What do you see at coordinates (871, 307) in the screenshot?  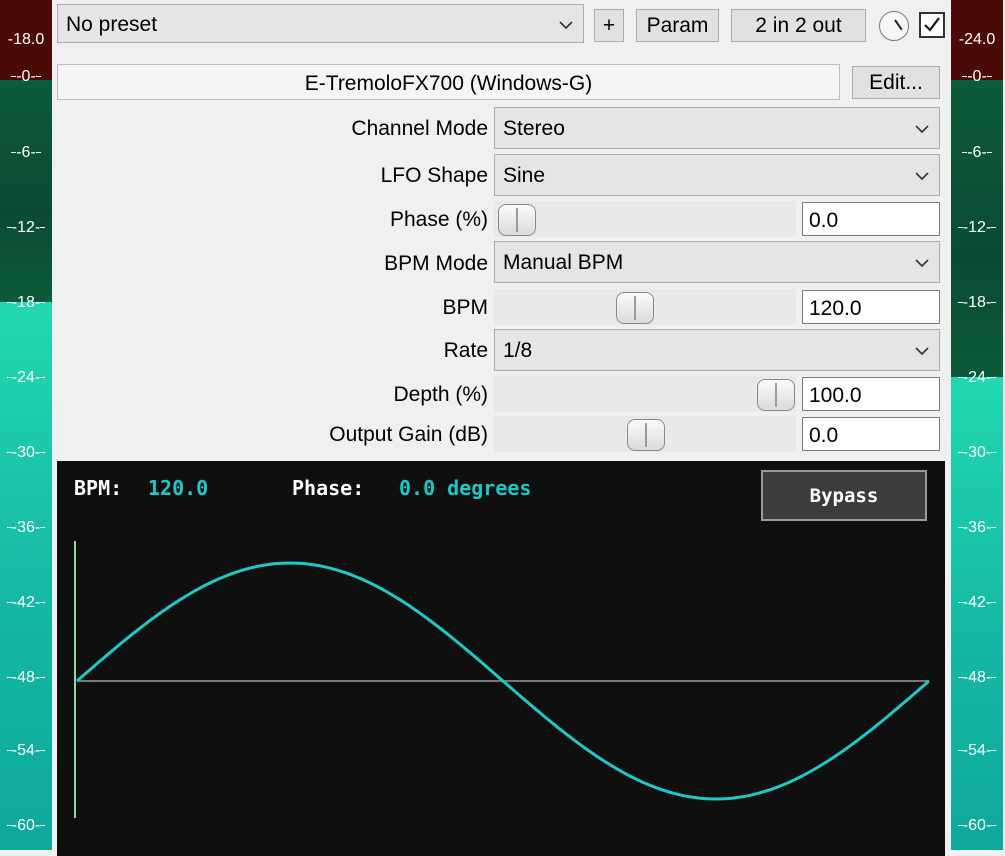 I see `bpm-field: 120.0` at bounding box center [871, 307].